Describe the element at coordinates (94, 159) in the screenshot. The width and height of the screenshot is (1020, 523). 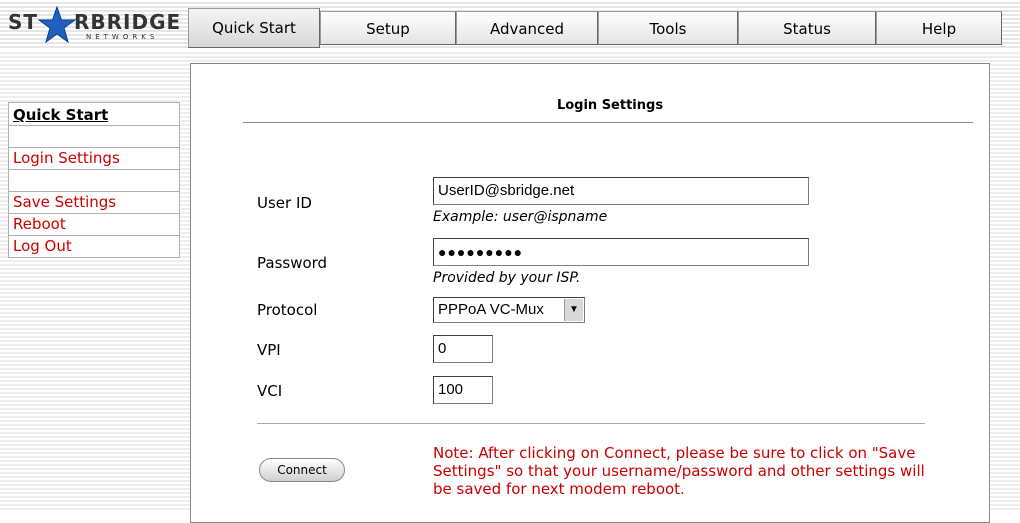
I see `sidebar-item-login-settings: Login Settings` at that location.